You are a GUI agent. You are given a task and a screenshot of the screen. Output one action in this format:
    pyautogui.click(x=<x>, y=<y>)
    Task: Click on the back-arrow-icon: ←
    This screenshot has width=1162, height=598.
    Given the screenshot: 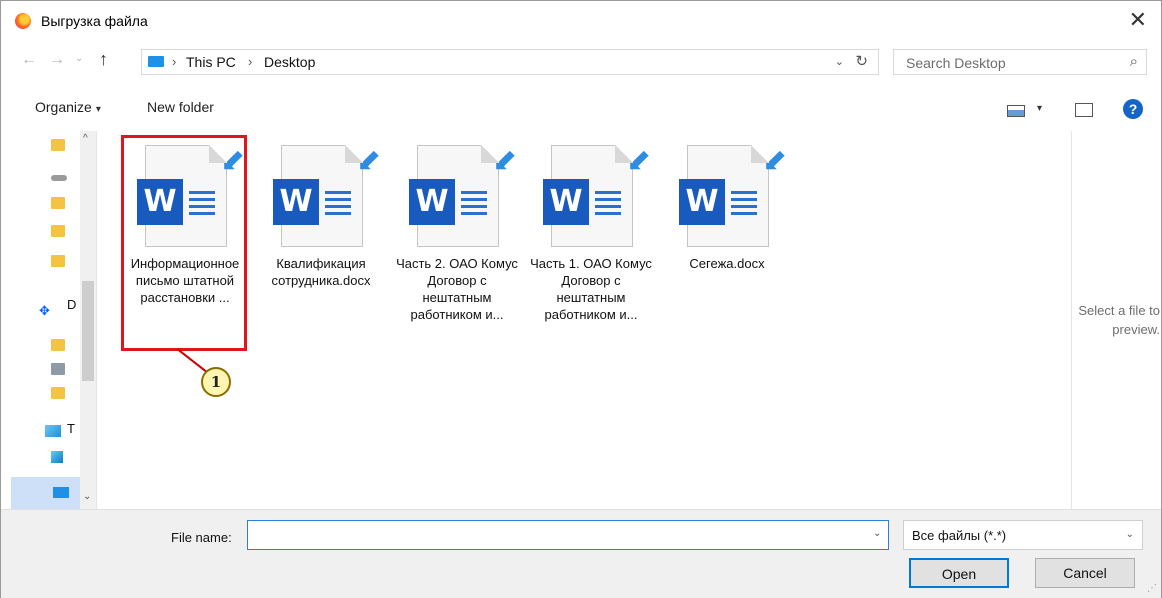 What is the action you would take?
    pyautogui.click(x=29, y=60)
    